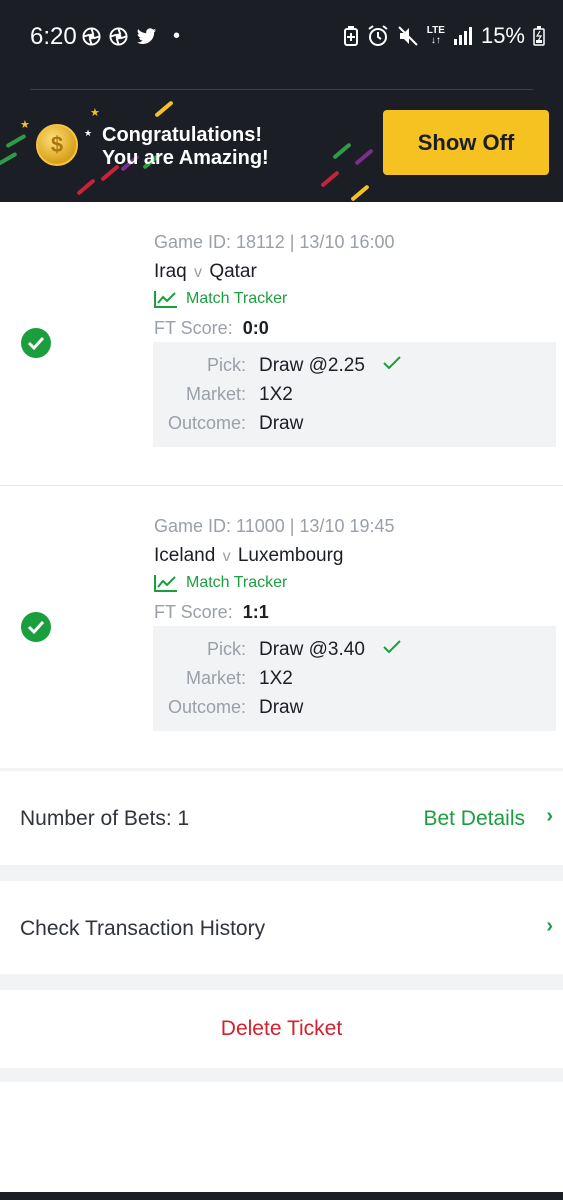  I want to click on ft-score-value: 0:0, so click(255, 328).